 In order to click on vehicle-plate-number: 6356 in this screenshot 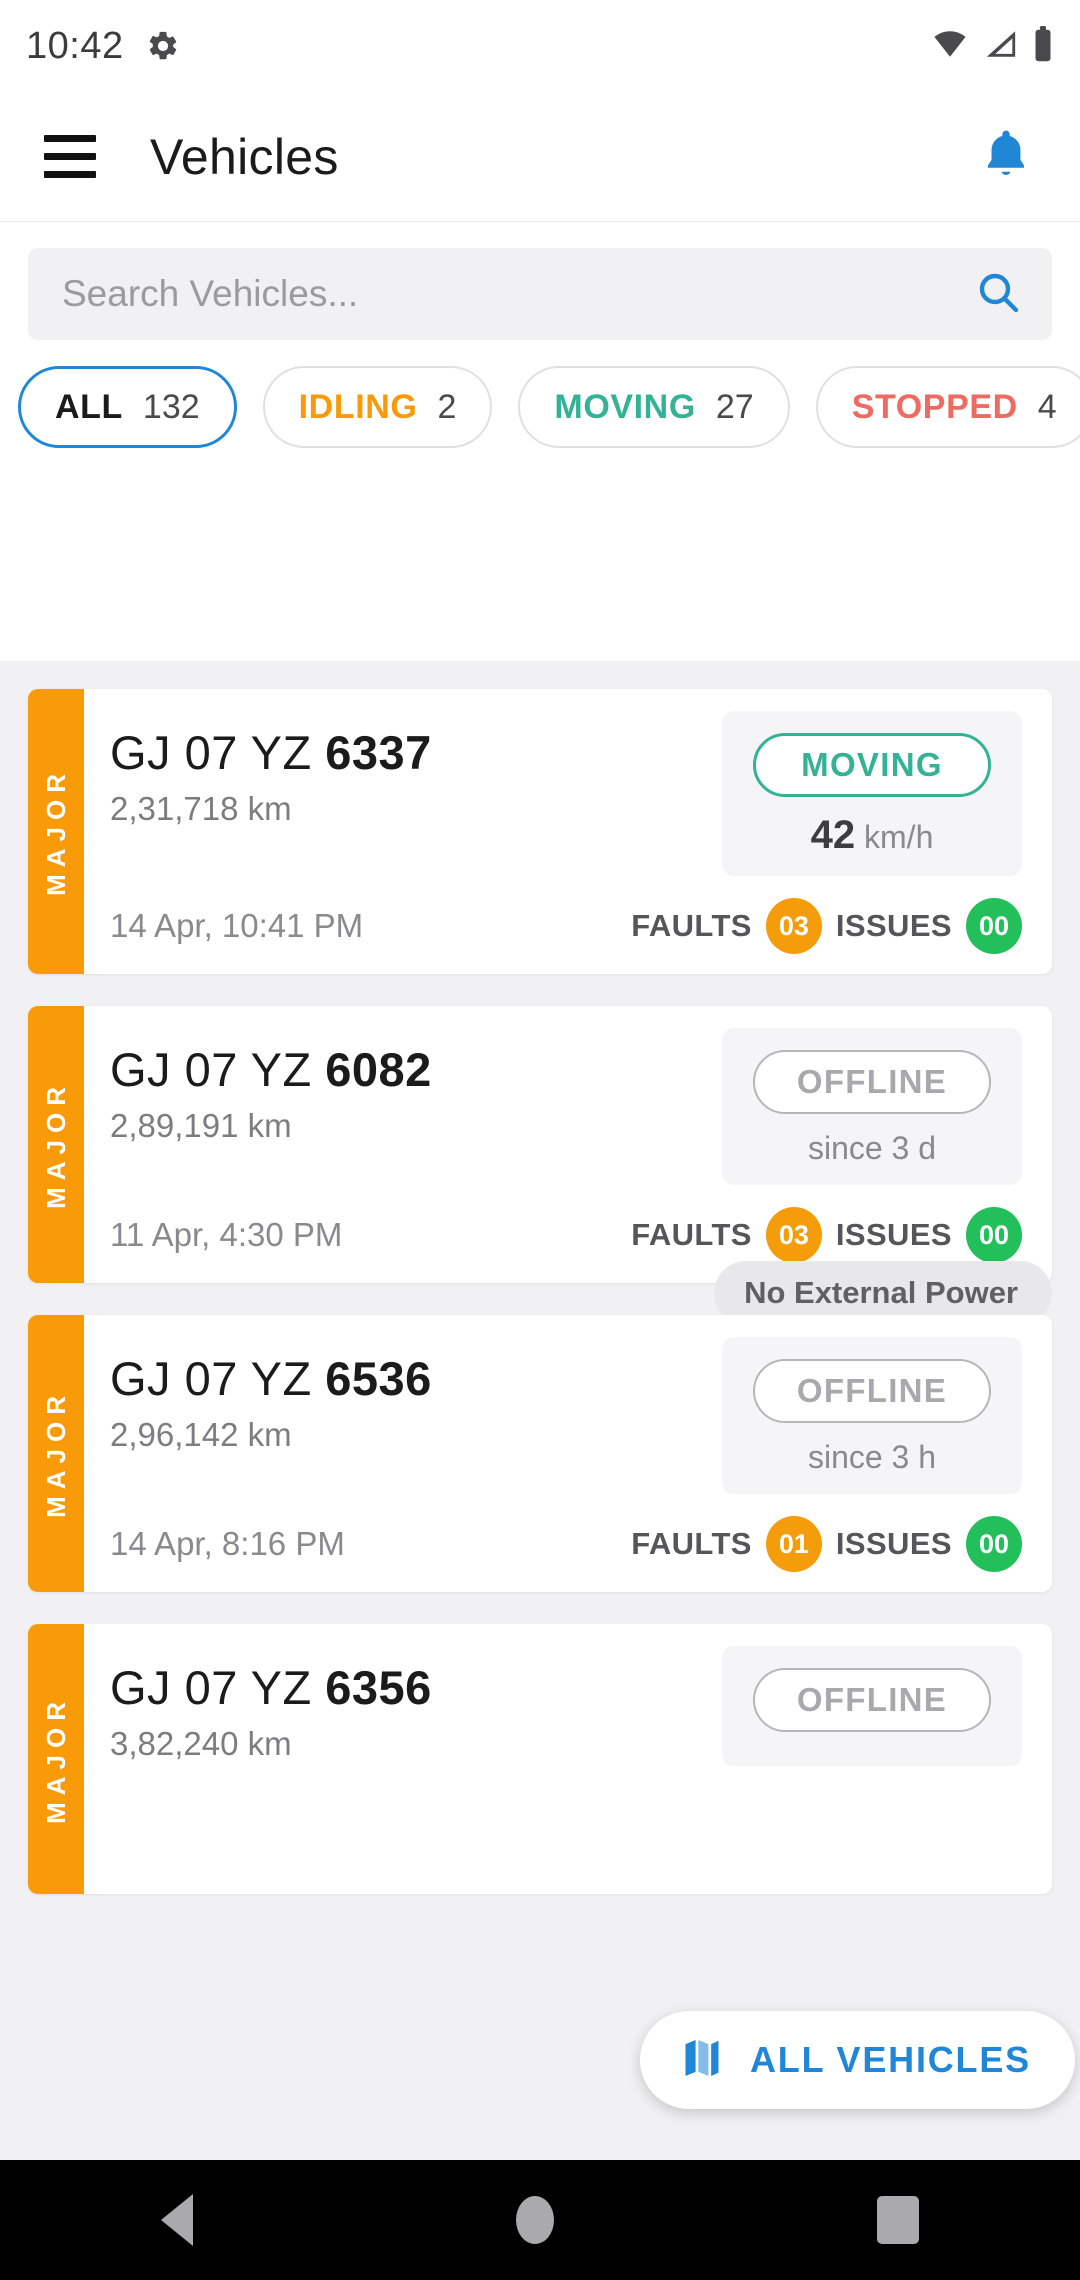, I will do `click(378, 1687)`.